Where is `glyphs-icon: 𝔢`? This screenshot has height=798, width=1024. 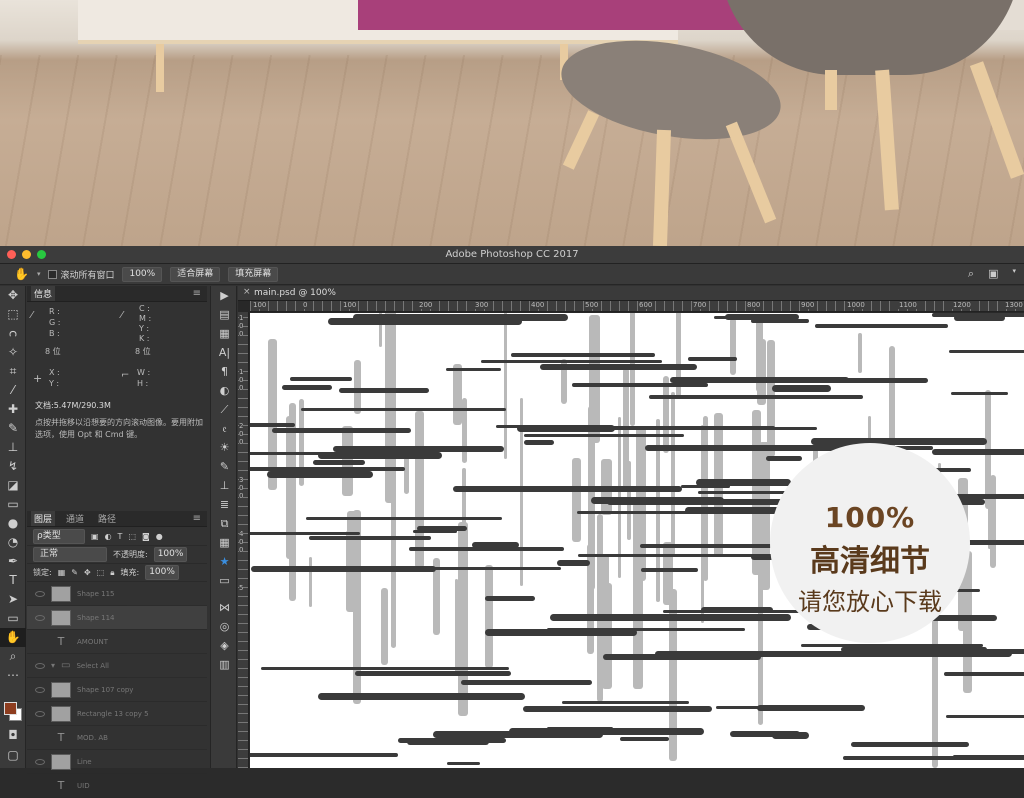 glyphs-icon: 𝔢 is located at coordinates (224, 428).